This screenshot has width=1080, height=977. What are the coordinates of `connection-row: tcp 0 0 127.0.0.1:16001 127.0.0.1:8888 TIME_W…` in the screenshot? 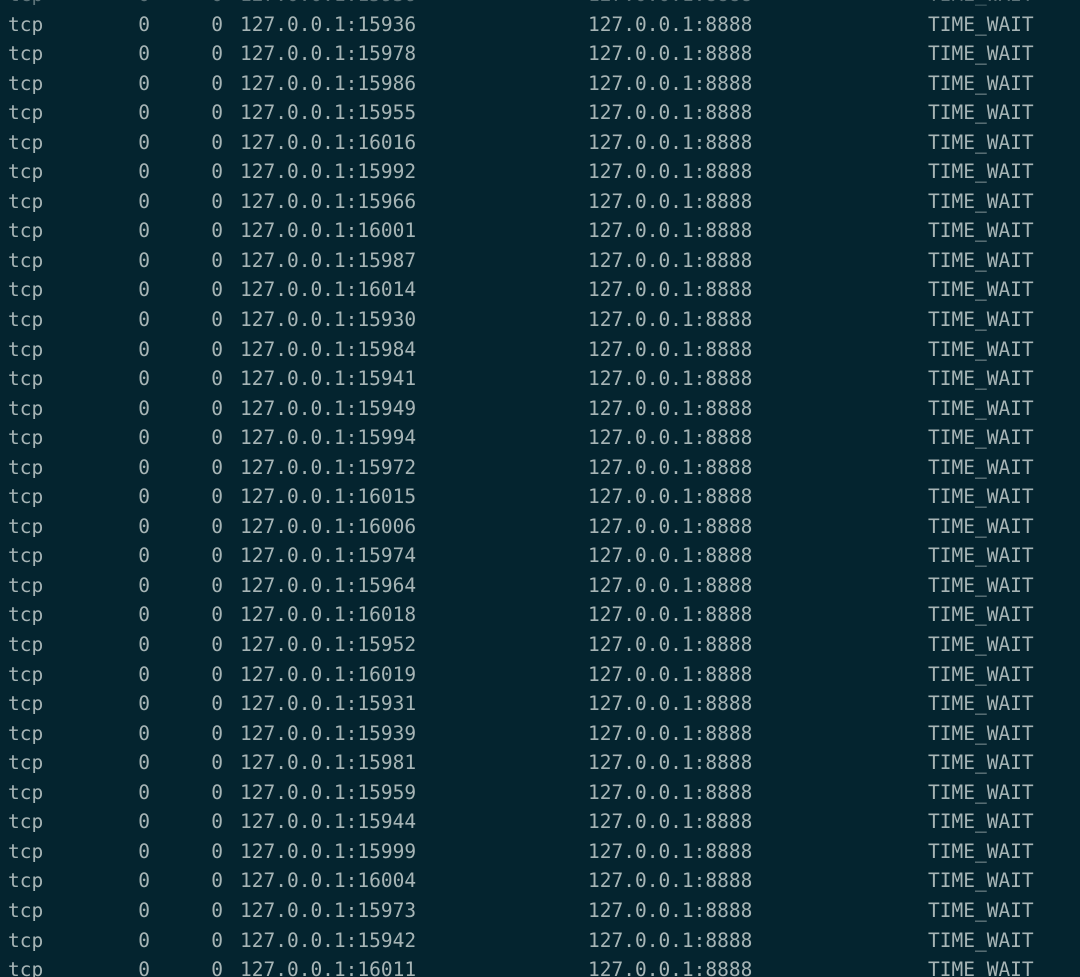 It's located at (540, 231).